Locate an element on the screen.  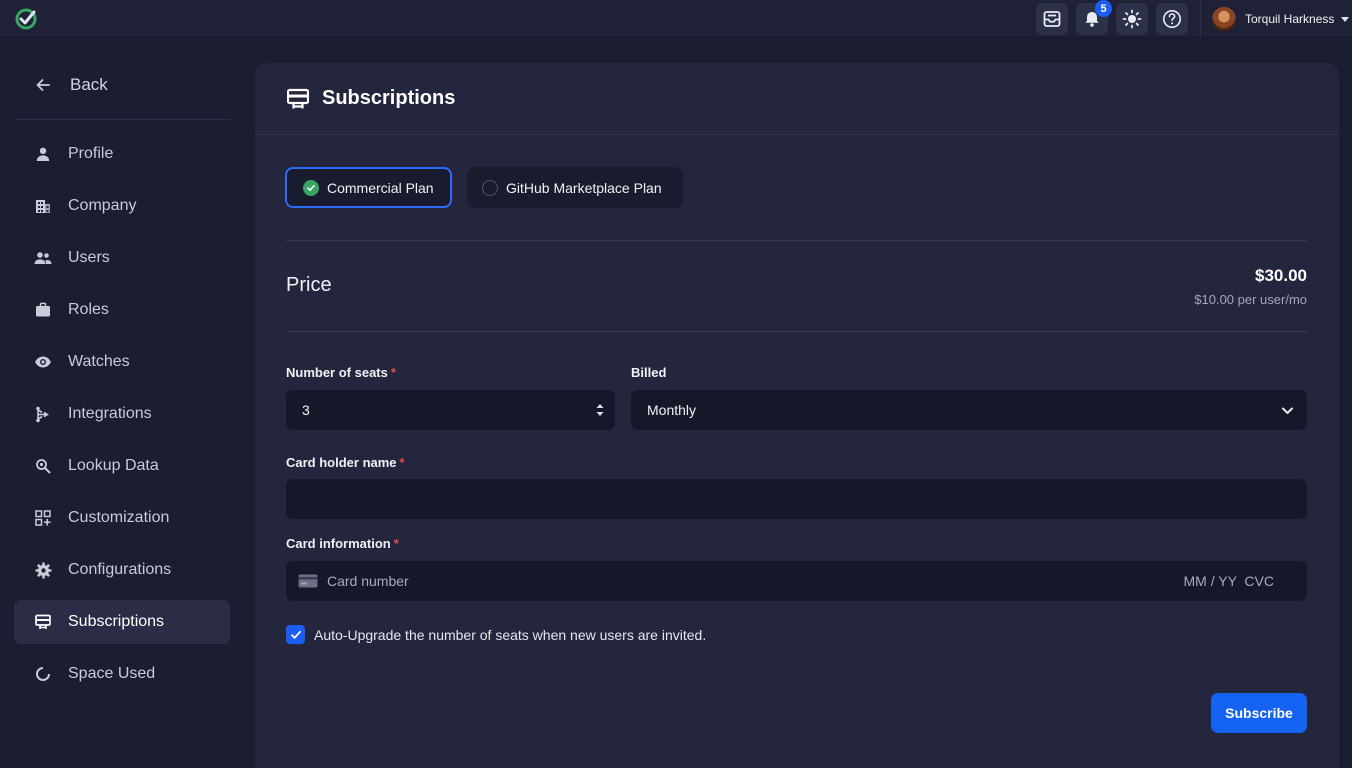
radio-unchecked-icon is located at coordinates (490, 187).